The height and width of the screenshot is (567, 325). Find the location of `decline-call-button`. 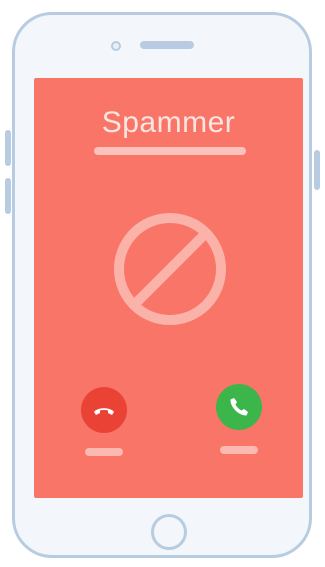

decline-call-button is located at coordinates (104, 410).